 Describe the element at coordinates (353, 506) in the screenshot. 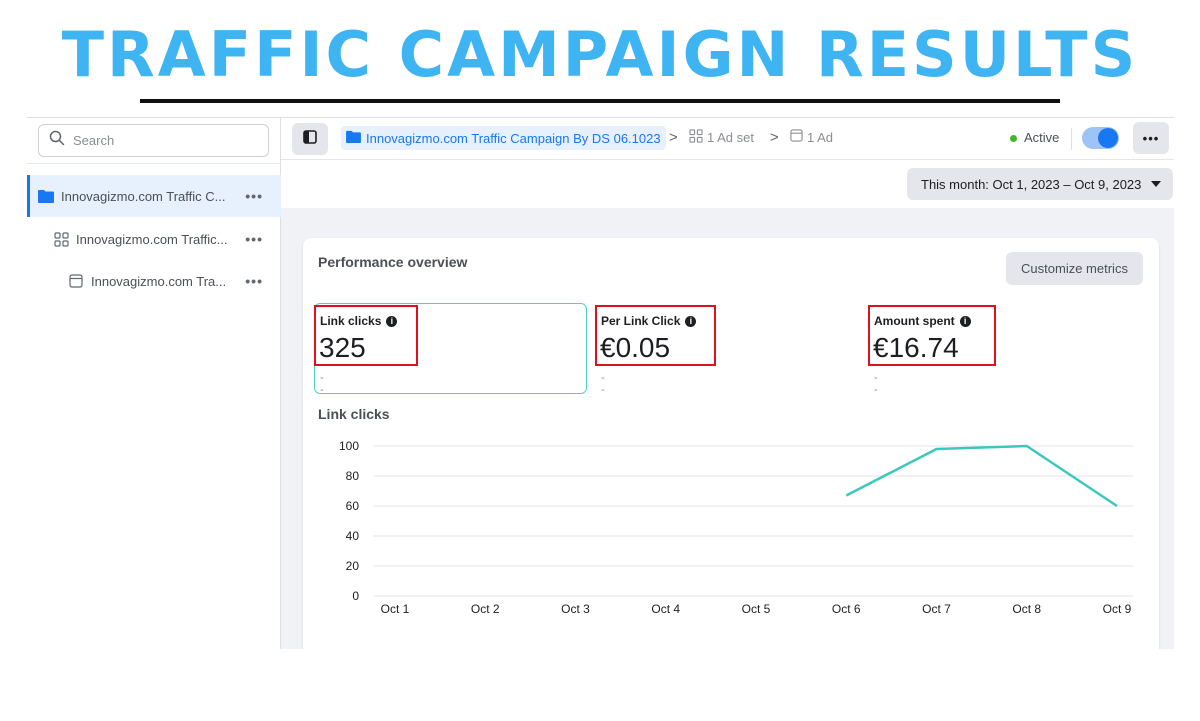

I see `y-tick-label: 60` at that location.